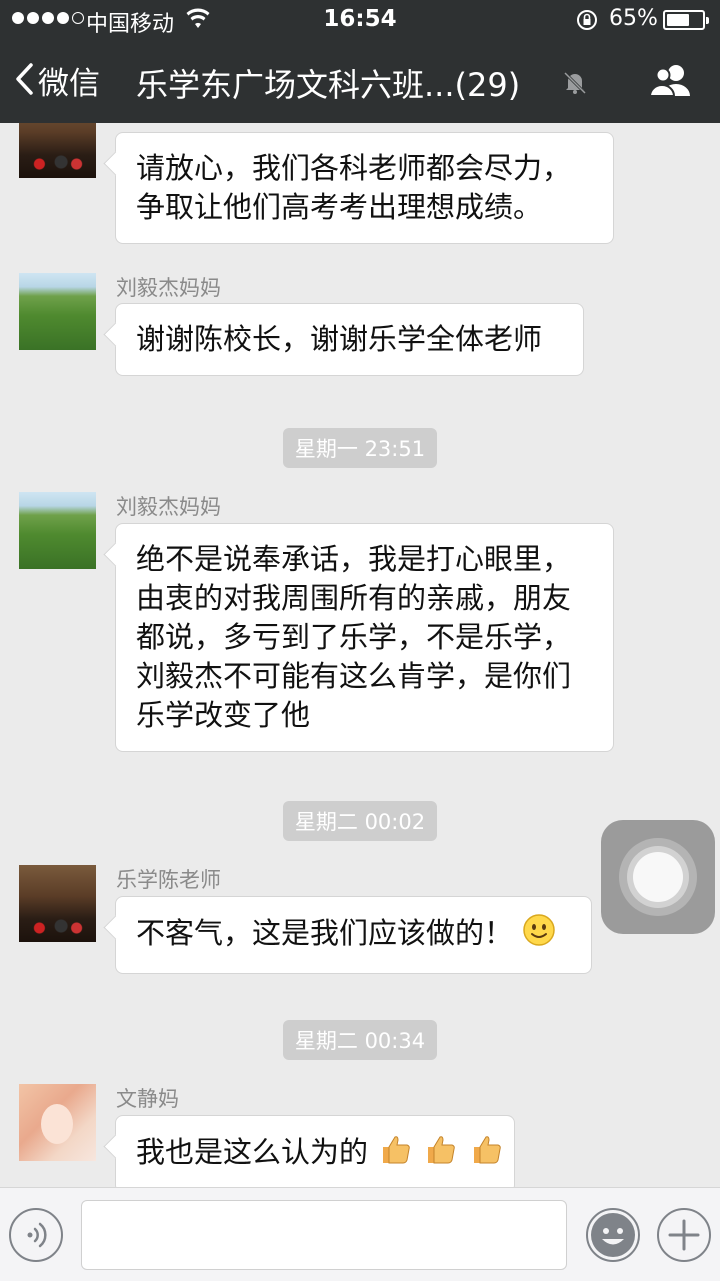 Image resolution: width=720 pixels, height=1281 pixels. What do you see at coordinates (354, 676) in the screenshot?
I see `message-text: 刘毅杰不可能有这么肯学，是你们` at bounding box center [354, 676].